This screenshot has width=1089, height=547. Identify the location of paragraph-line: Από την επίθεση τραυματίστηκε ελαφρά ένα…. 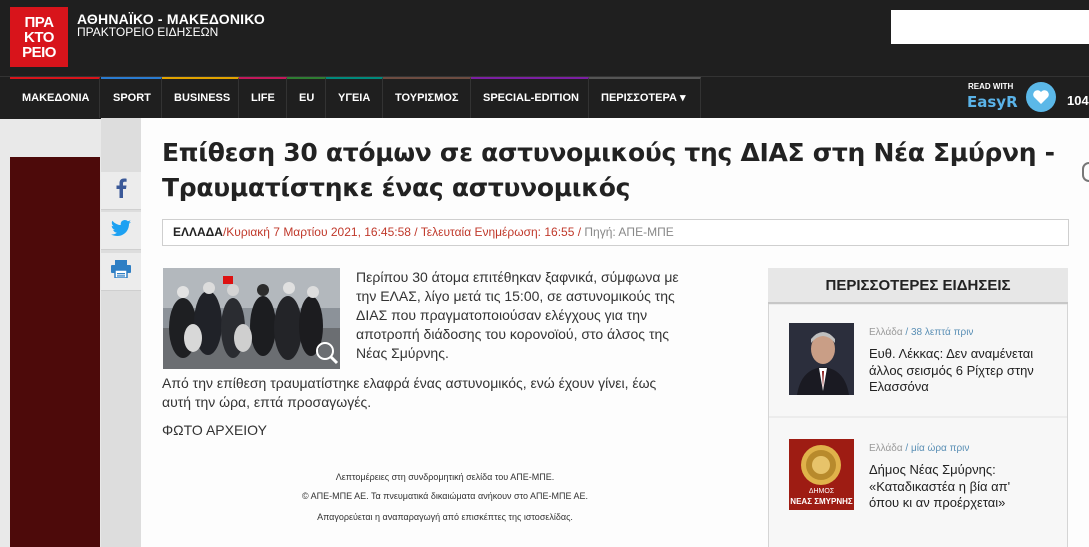
(409, 383).